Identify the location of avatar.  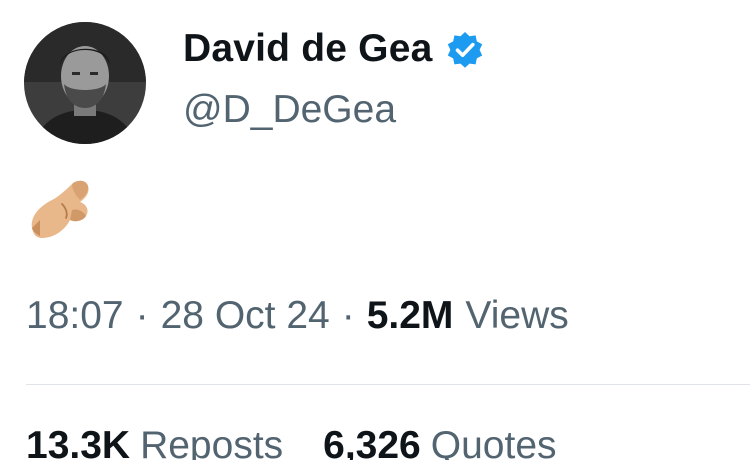
(85, 83).